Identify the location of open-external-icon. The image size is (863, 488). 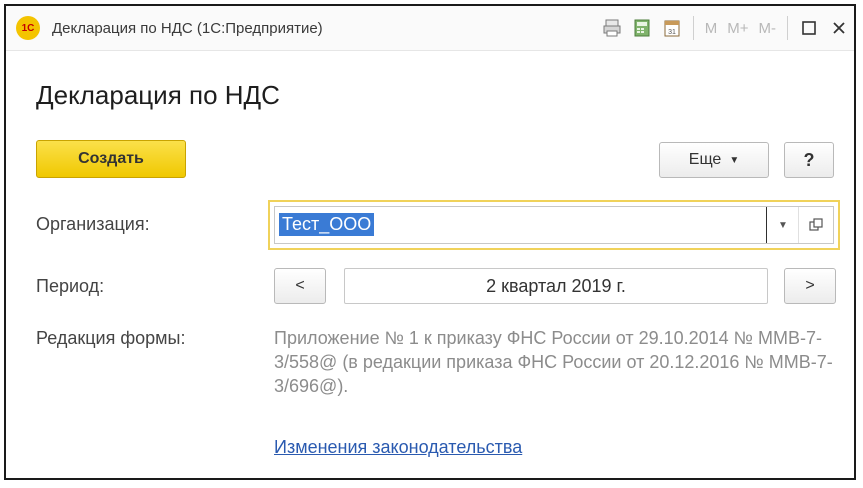
(815, 225).